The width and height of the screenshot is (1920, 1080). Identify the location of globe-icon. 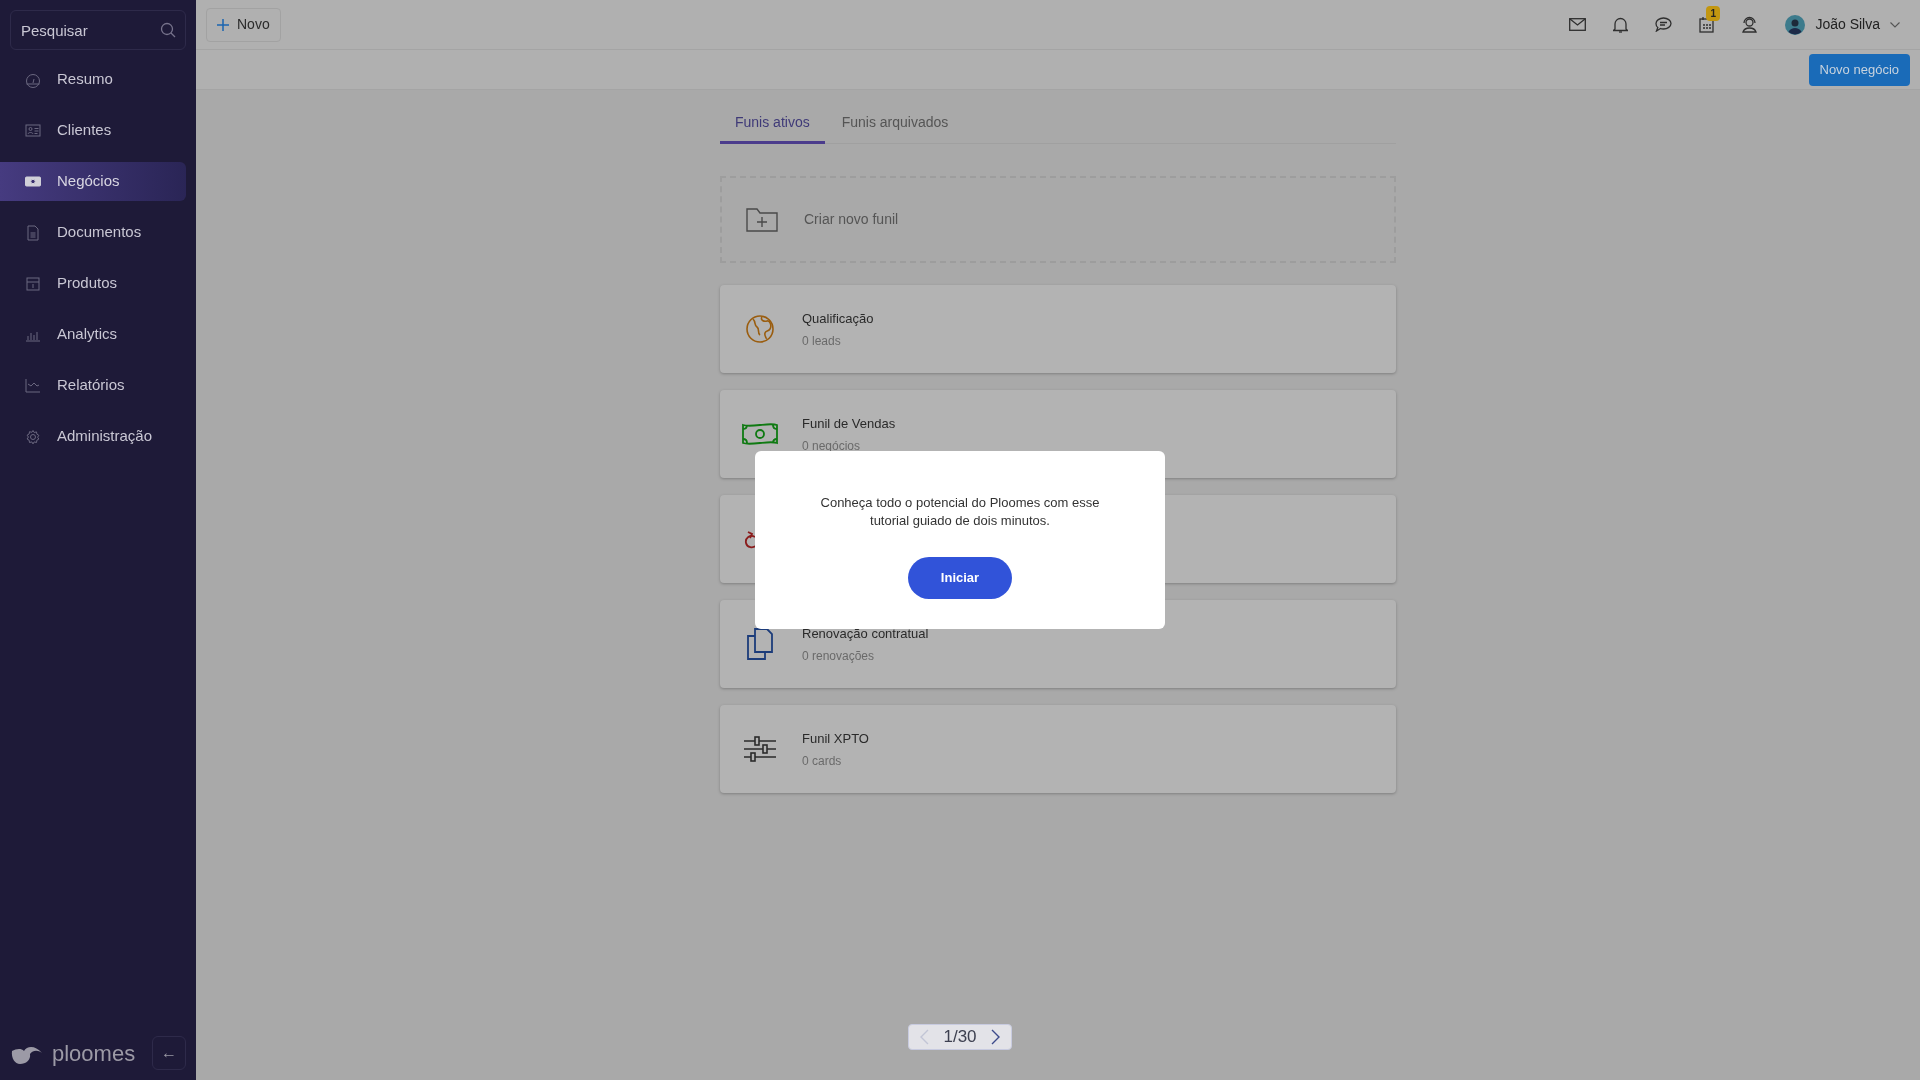
(760, 329).